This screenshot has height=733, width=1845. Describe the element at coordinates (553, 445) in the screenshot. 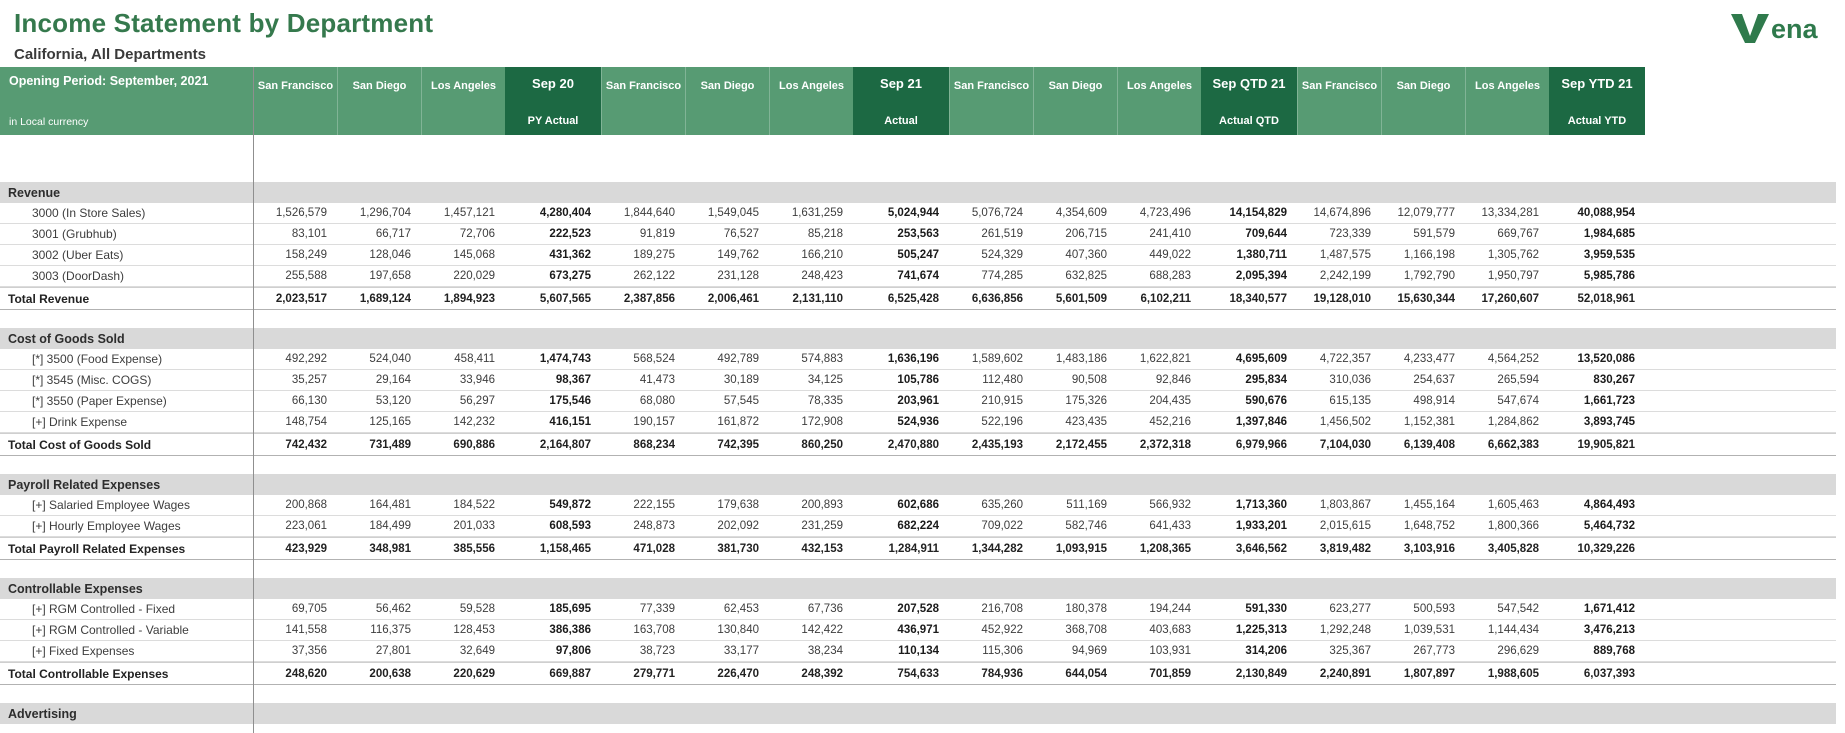

I see `total-value-cell: 2,164,807` at that location.